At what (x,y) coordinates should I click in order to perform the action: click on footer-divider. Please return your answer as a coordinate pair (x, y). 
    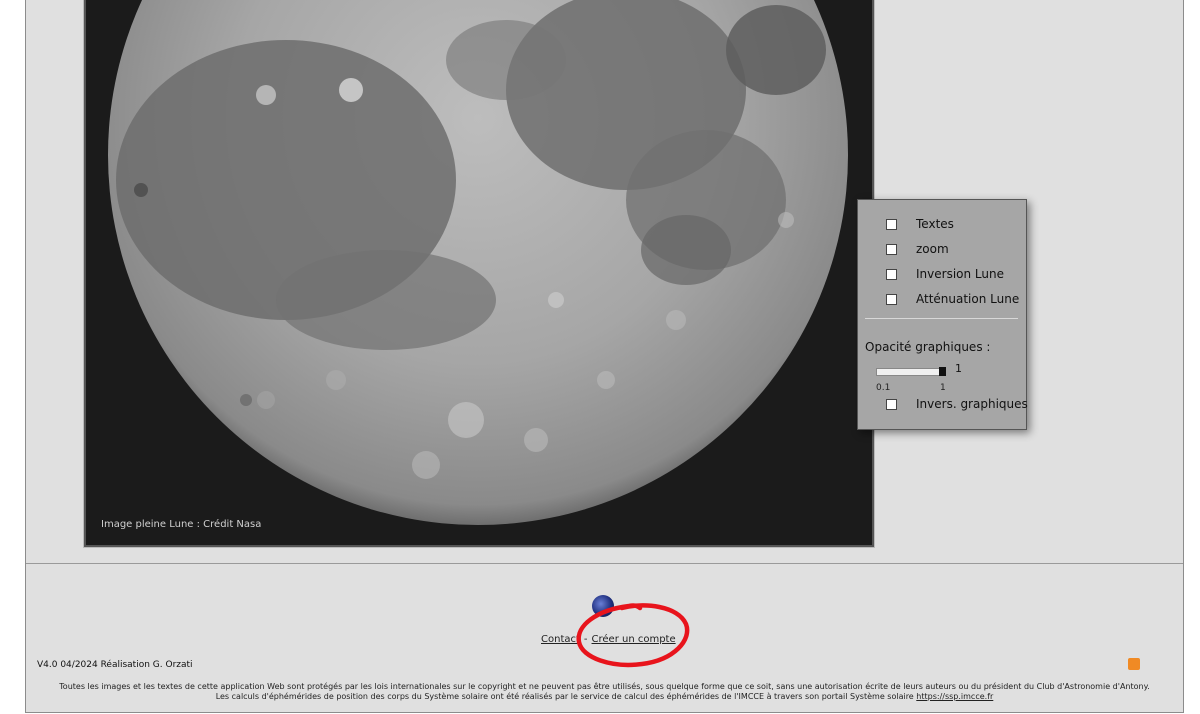
    Looking at the image, I should click on (604, 563).